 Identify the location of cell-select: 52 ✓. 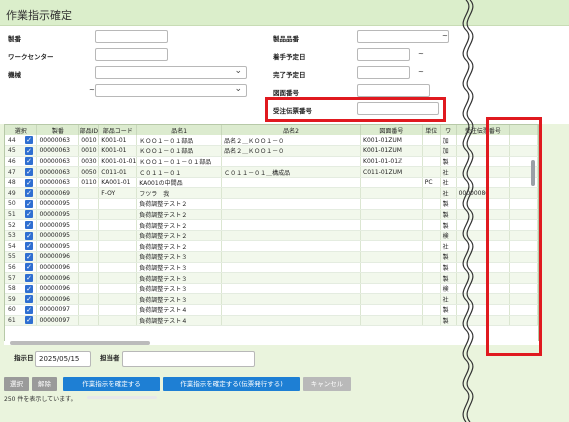
(21, 225).